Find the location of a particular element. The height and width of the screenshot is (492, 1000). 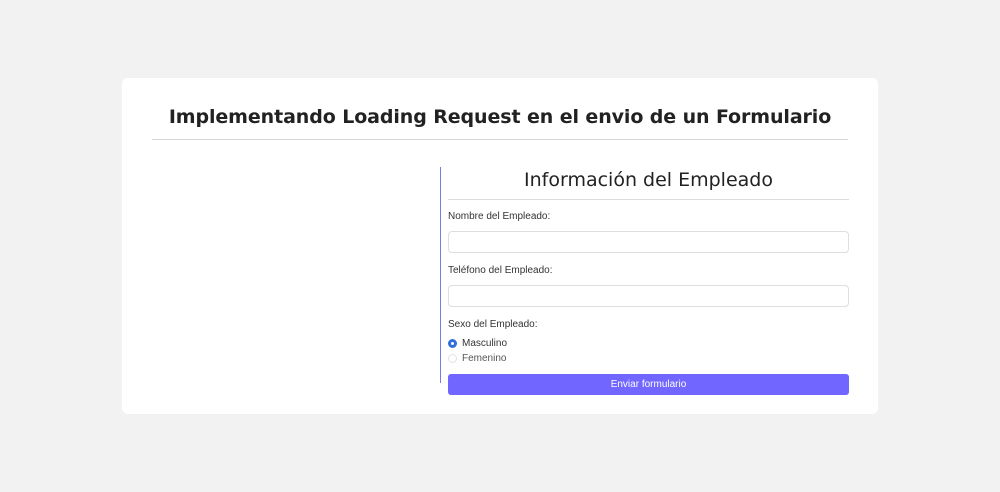

phone-label: Teléfono del Empleado: is located at coordinates (500, 270).